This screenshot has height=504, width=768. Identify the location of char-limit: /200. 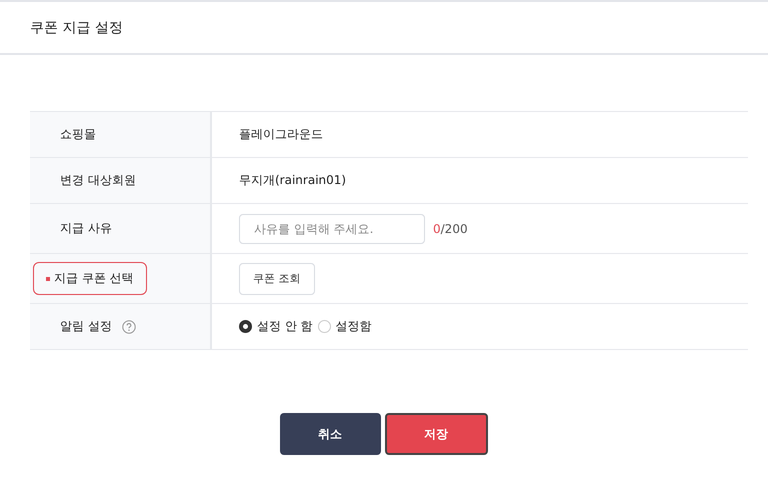
(454, 229).